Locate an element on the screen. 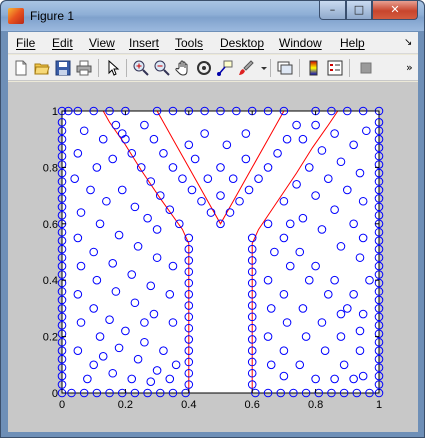  menu-desktop: Desktop is located at coordinates (242, 43).